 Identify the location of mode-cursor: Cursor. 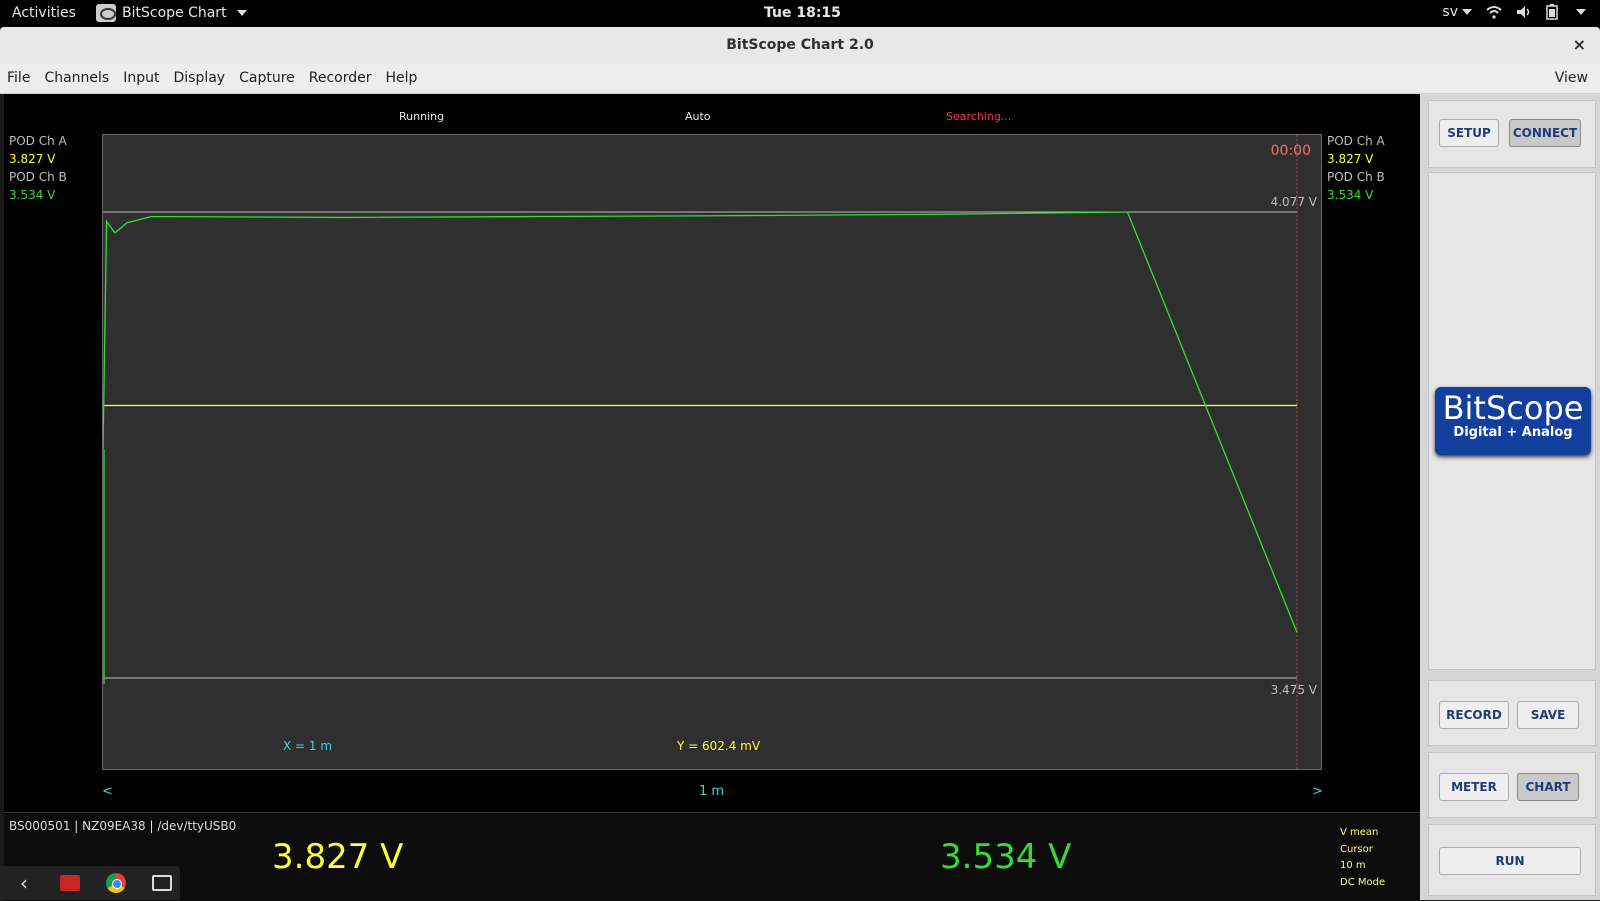
(1362, 850).